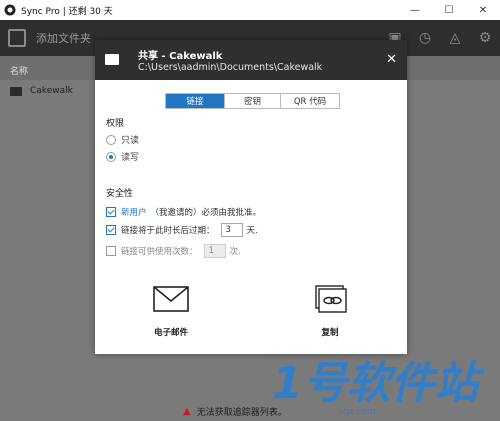 The height and width of the screenshot is (421, 500). Describe the element at coordinates (391, 59) in the screenshot. I see `close-icon: ✕` at that location.